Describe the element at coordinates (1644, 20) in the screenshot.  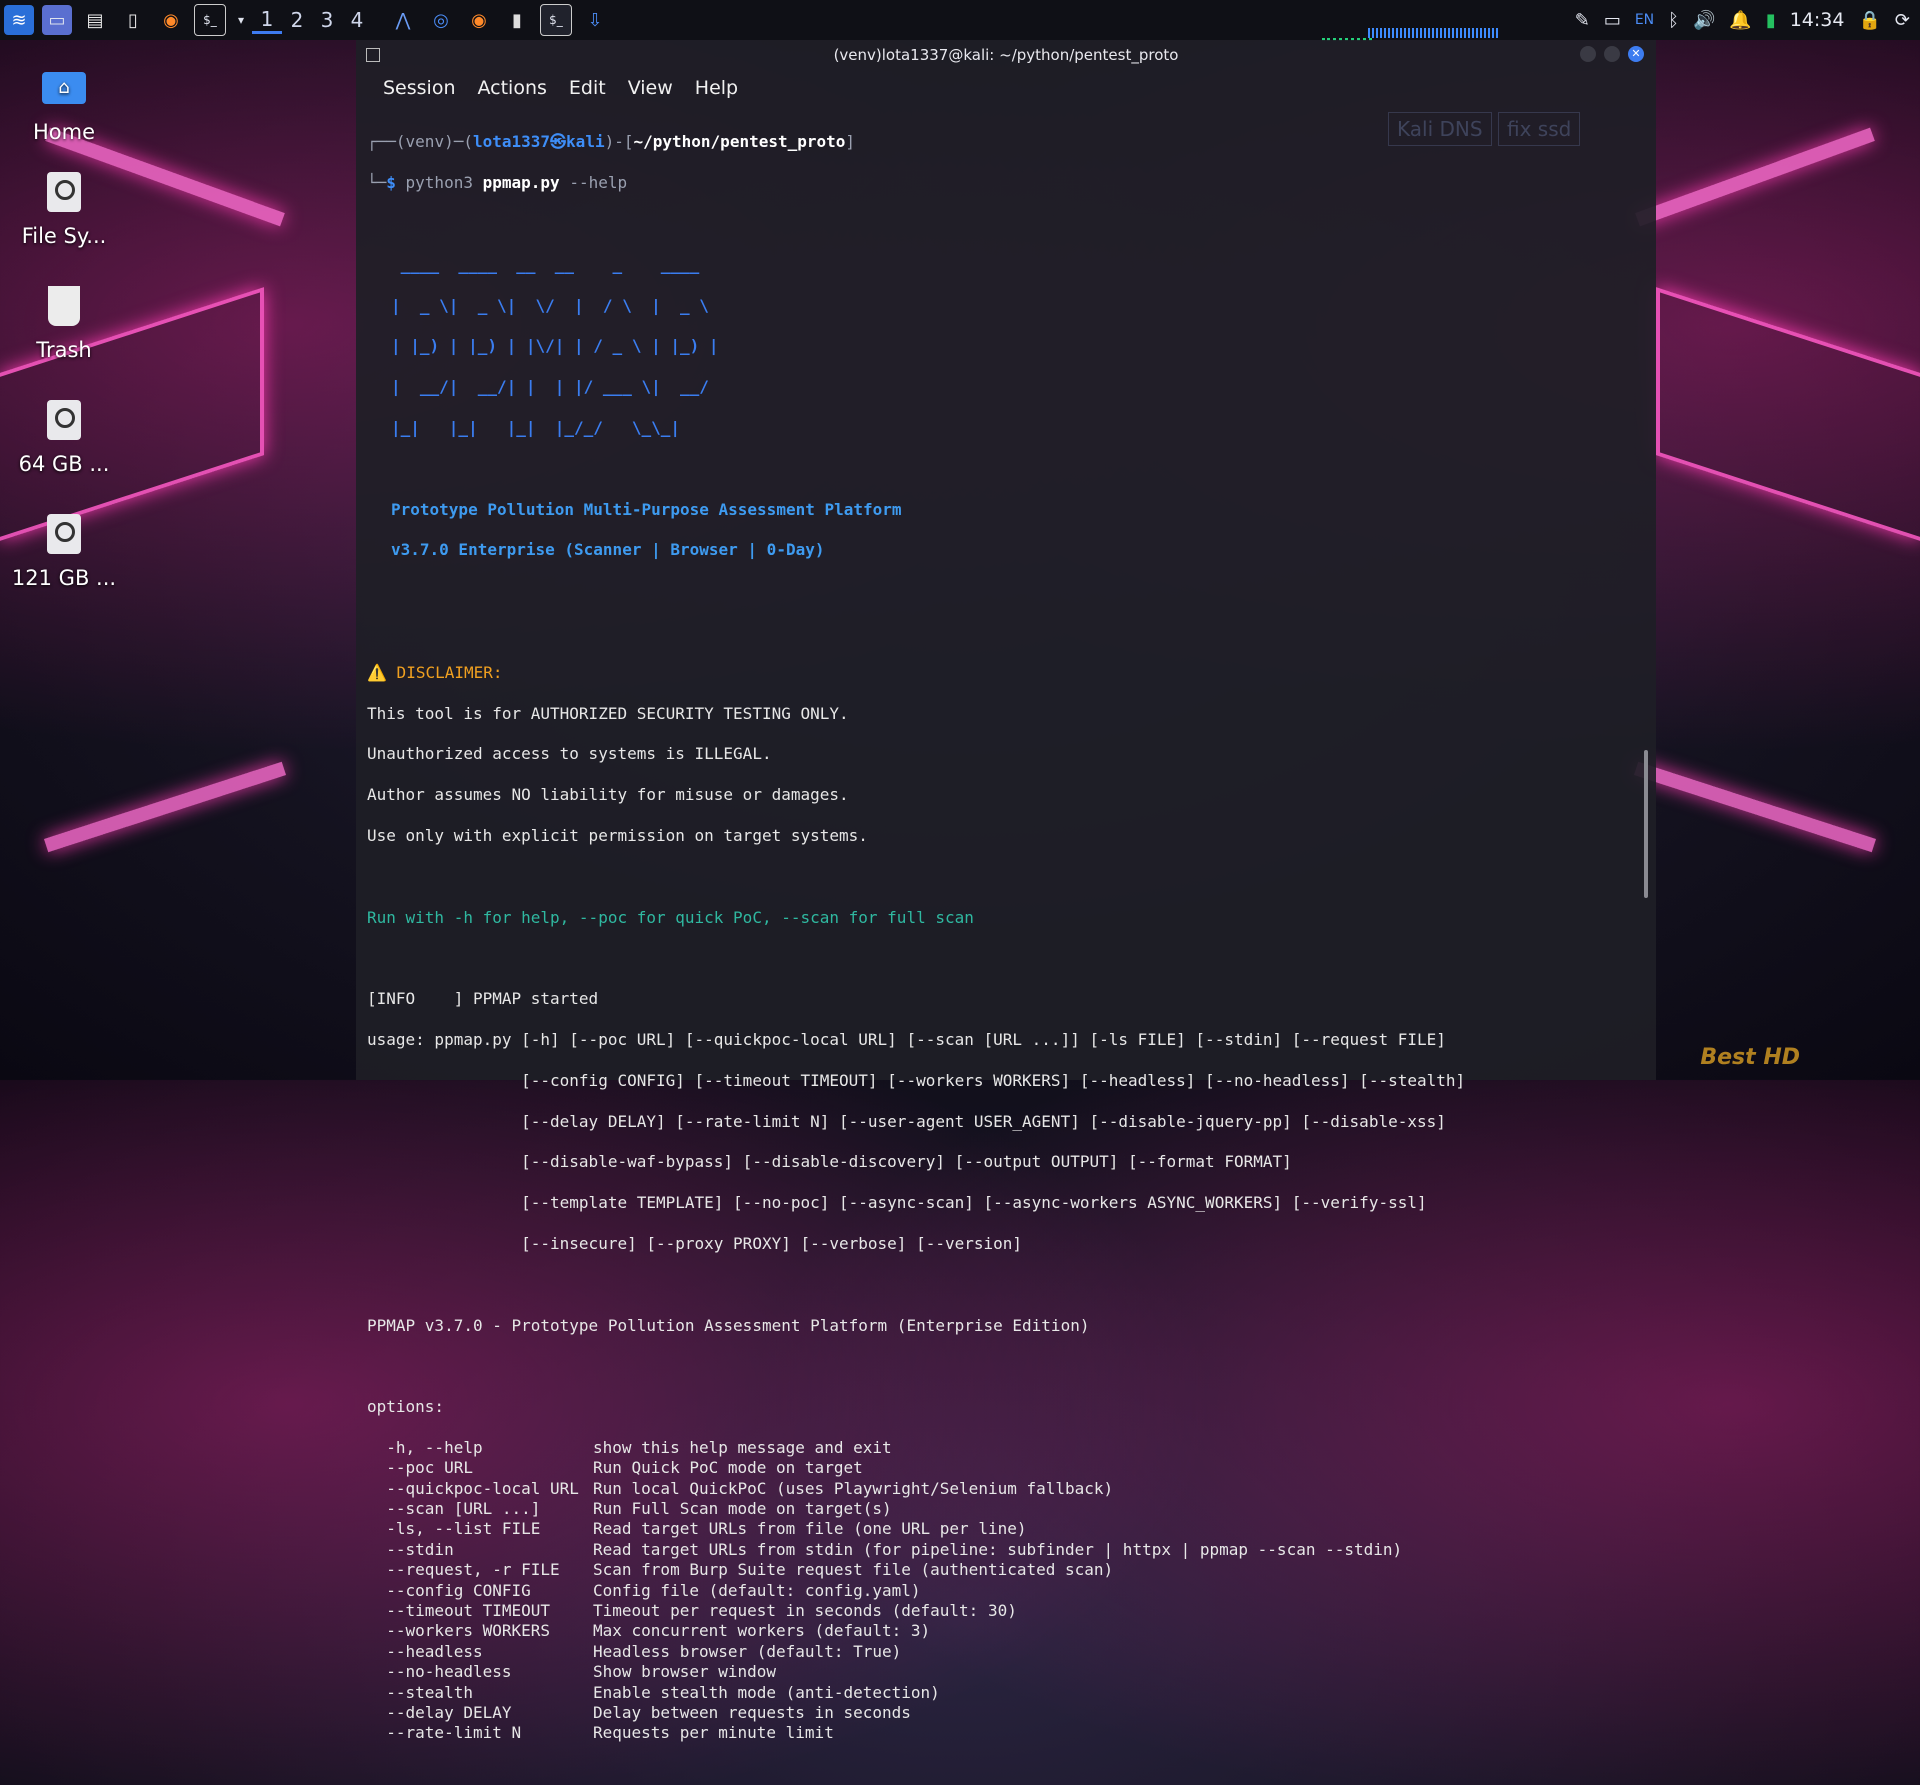
I see `keyboard-layout: EN` at that location.